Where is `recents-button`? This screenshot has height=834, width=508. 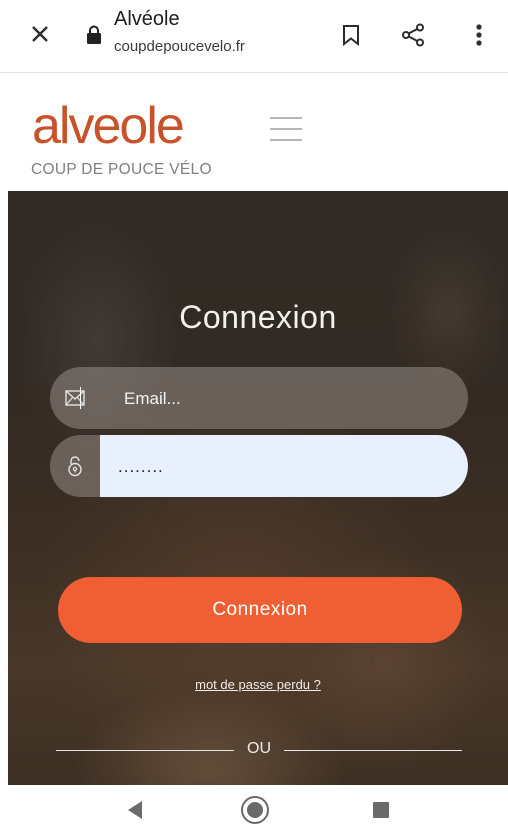 recents-button is located at coordinates (381, 810).